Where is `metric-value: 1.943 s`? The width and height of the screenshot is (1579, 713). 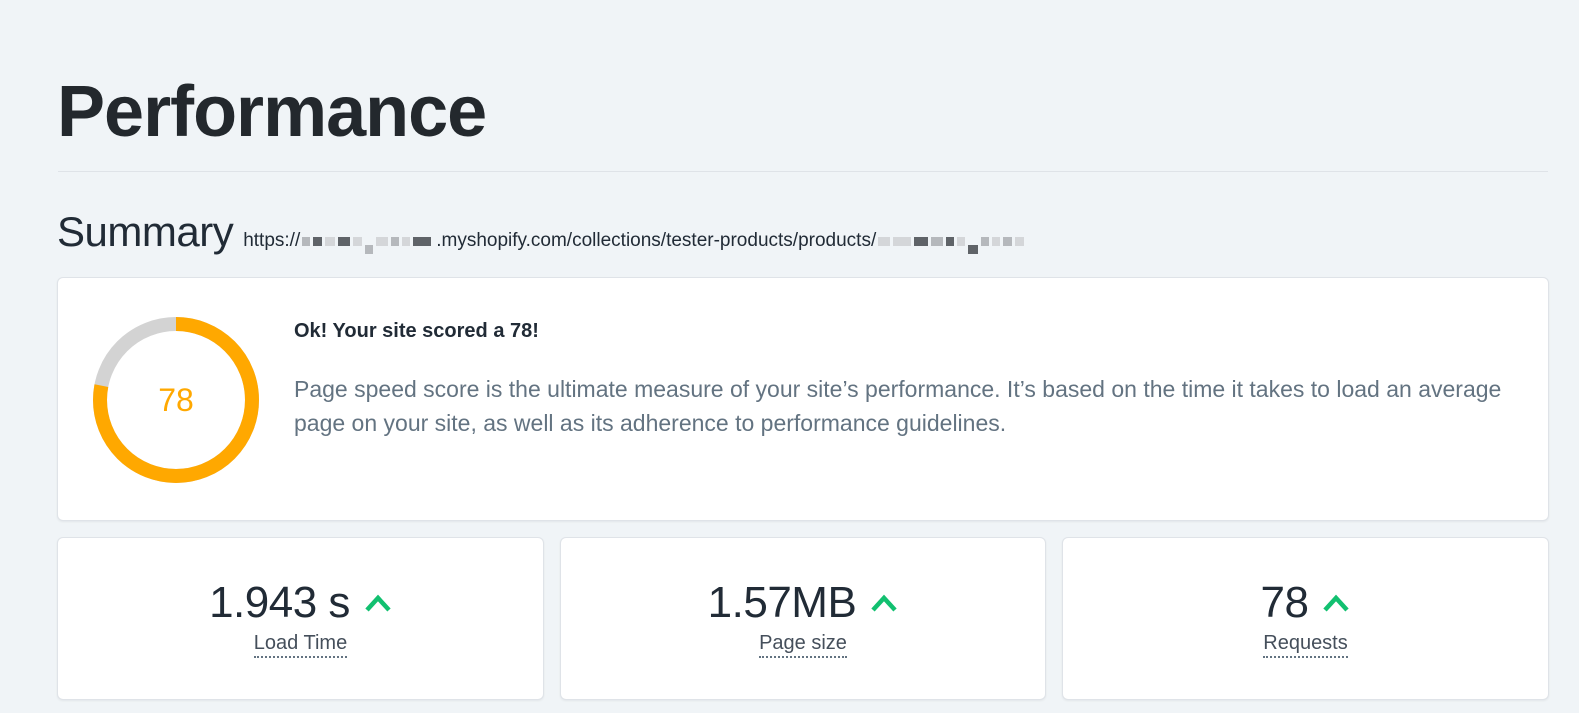 metric-value: 1.943 s is located at coordinates (279, 602).